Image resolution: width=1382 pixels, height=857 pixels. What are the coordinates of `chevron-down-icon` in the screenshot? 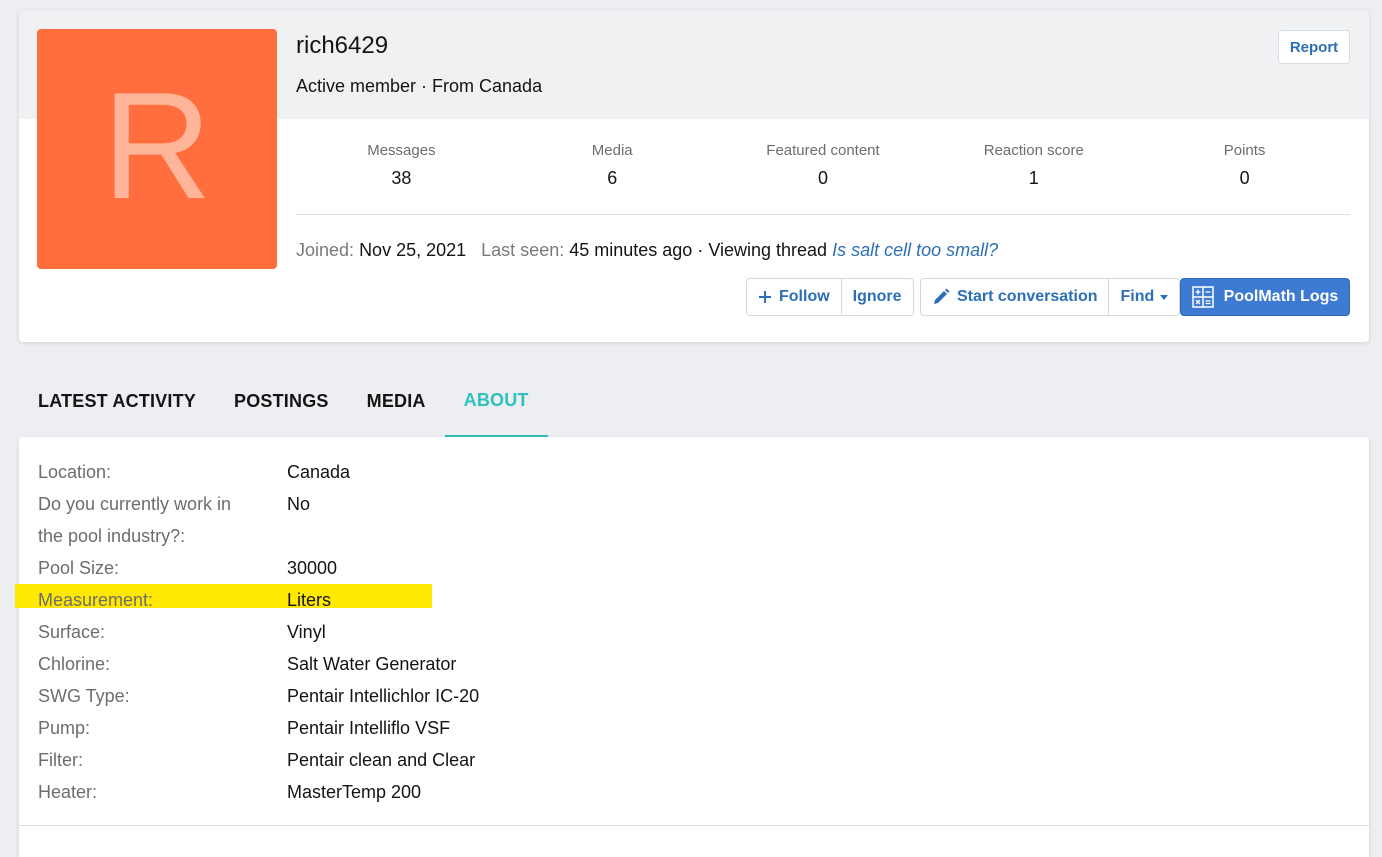 It's located at (1164, 297).